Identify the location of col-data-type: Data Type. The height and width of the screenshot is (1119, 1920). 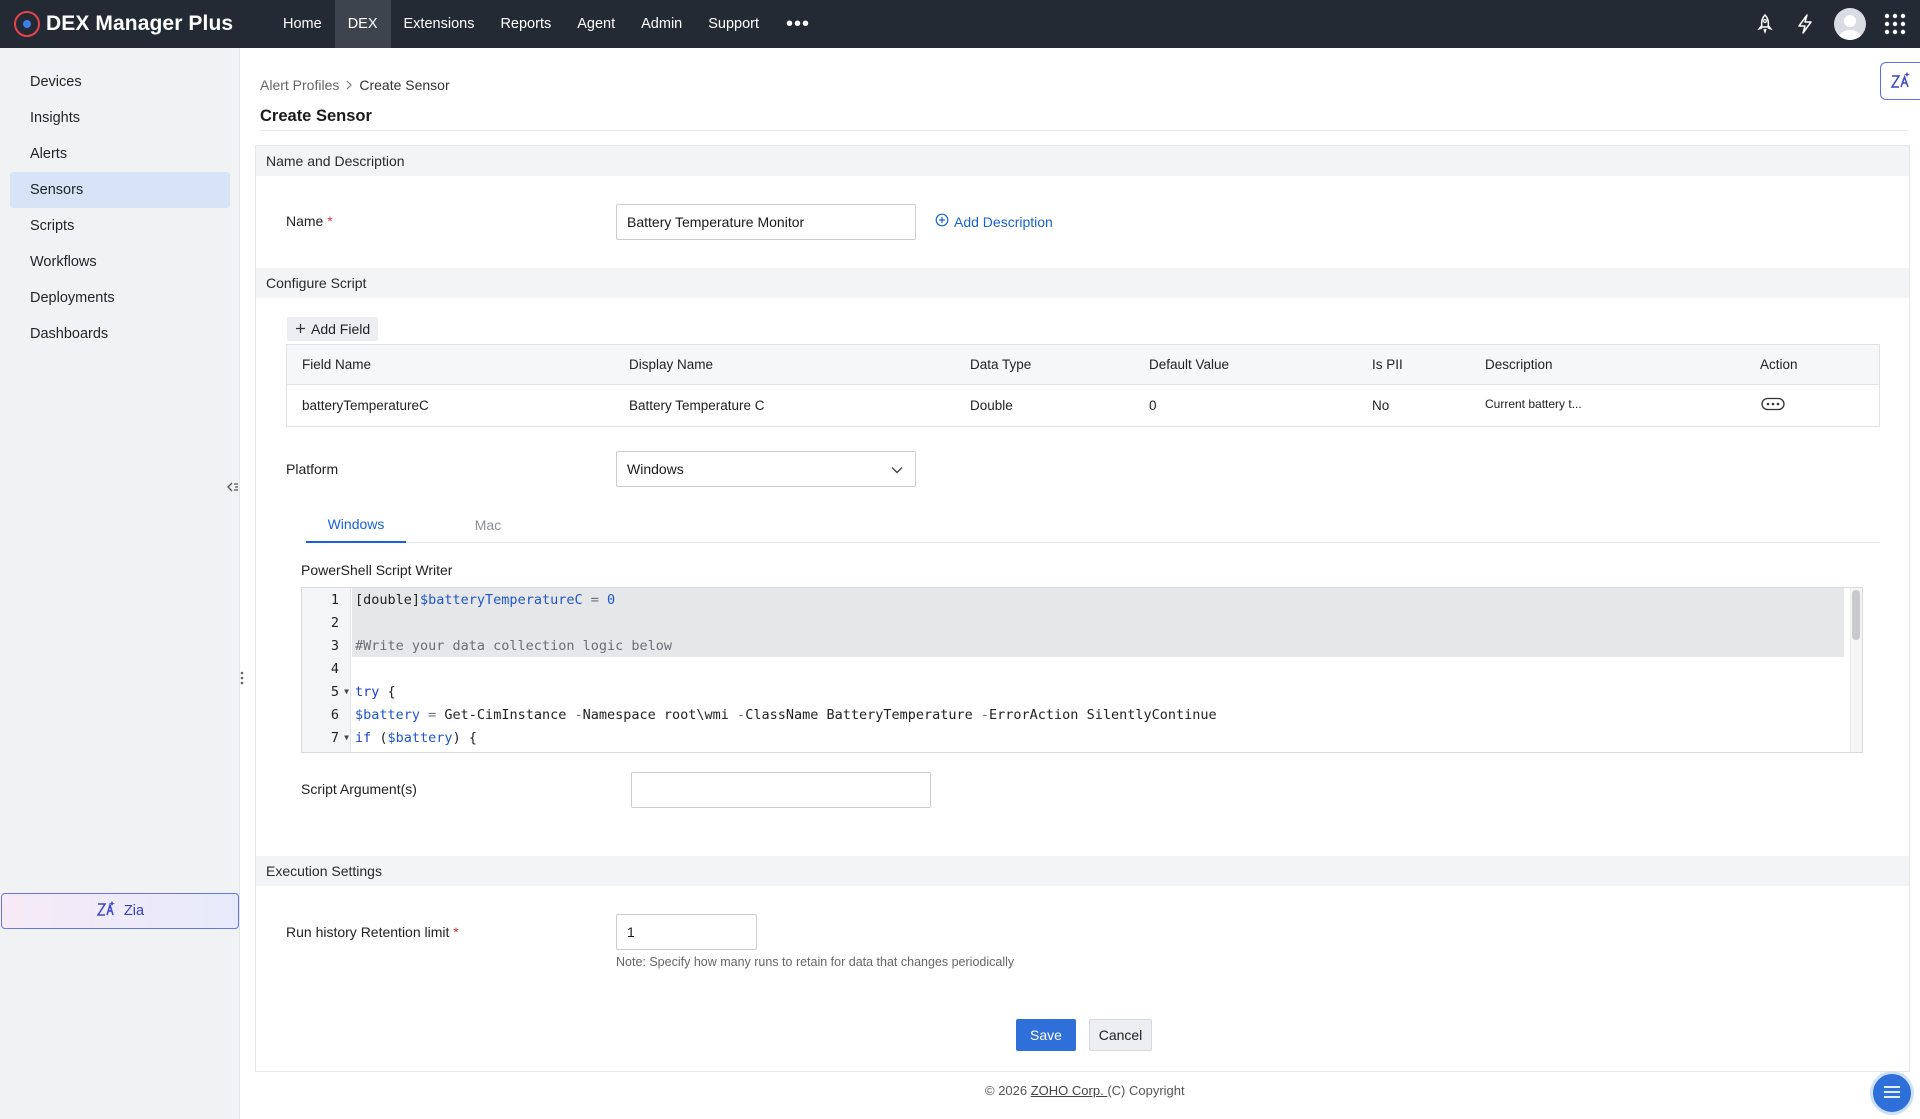
(1001, 364).